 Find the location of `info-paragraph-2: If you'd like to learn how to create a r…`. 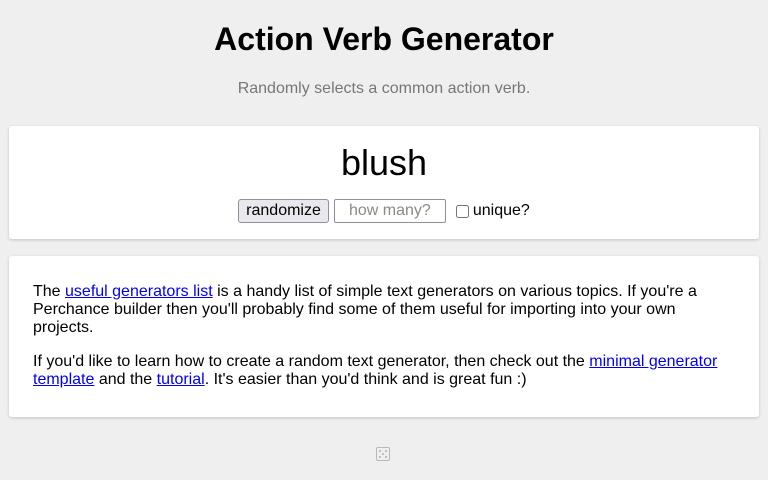

info-paragraph-2: If you'd like to learn how to create a r… is located at coordinates (383, 371).